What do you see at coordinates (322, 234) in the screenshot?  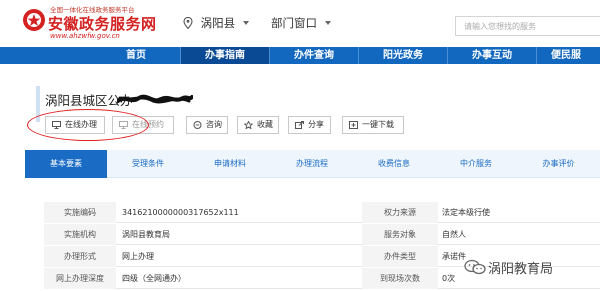 I see `table-row: 实施机构 涡阳县教育局 服务对象 自然人` at bounding box center [322, 234].